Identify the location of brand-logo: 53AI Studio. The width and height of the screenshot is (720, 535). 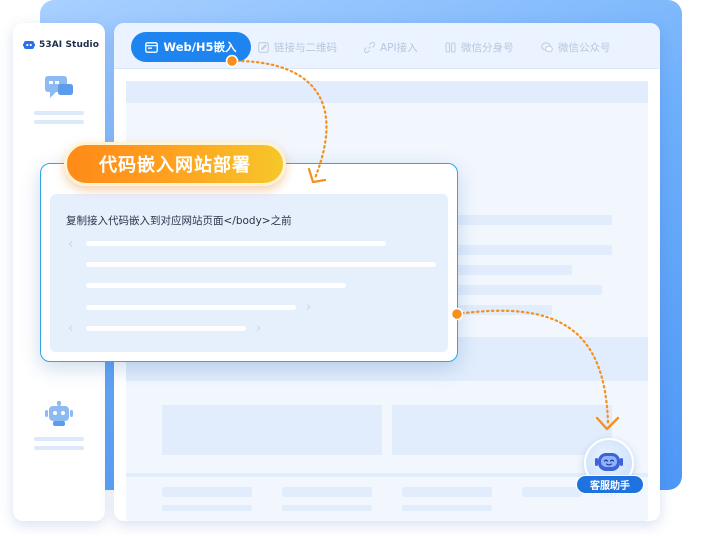
(61, 45).